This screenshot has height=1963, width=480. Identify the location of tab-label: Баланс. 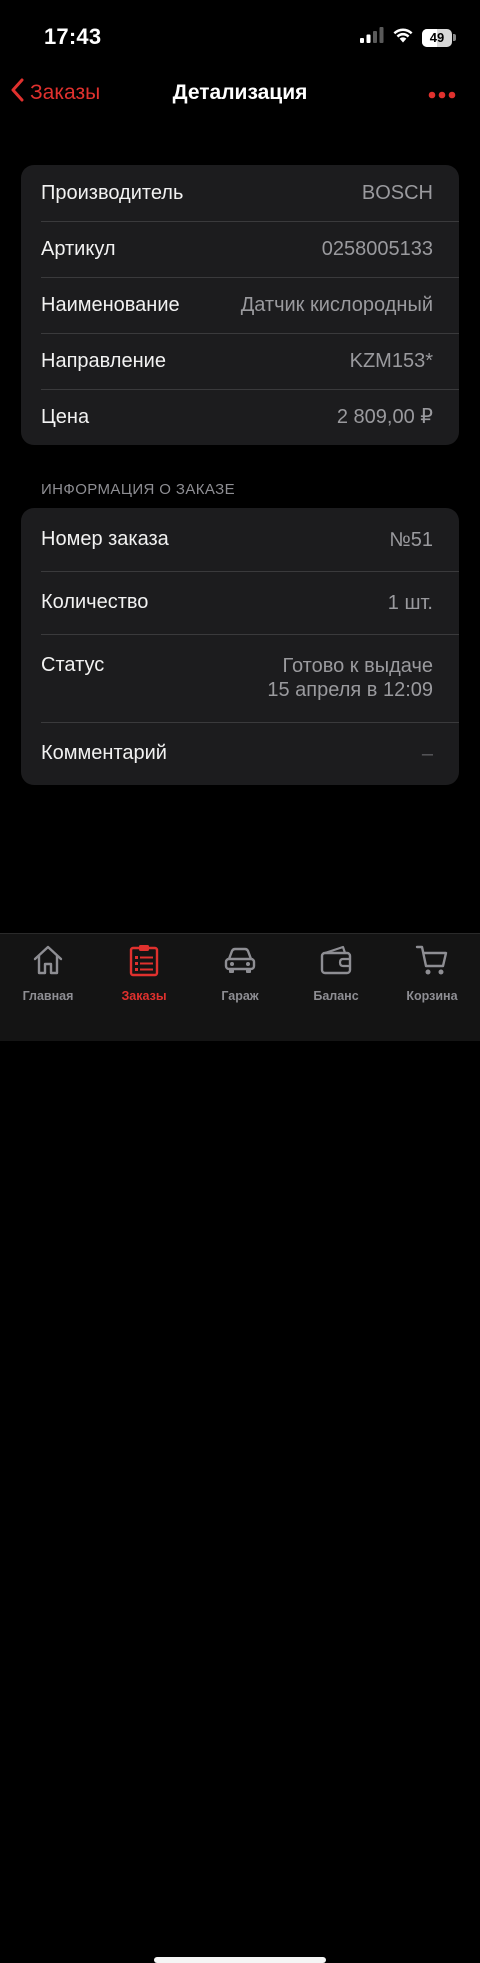
(336, 996).